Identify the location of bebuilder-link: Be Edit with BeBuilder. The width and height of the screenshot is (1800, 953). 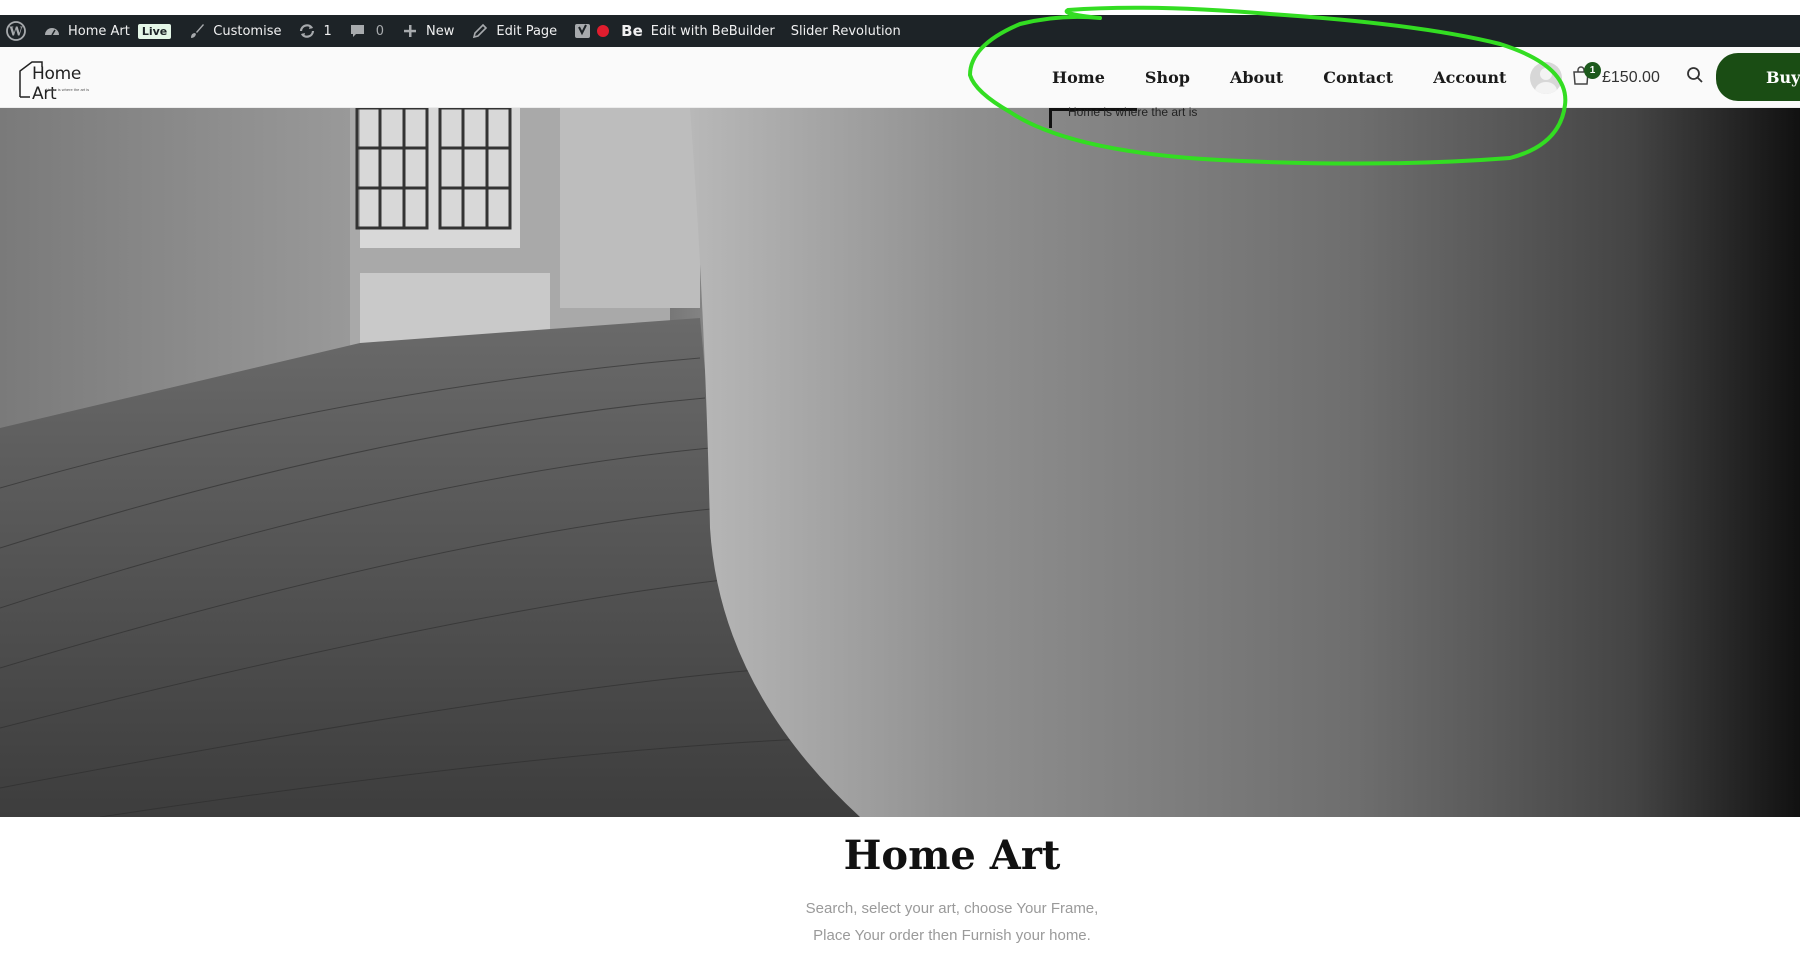
(698, 31).